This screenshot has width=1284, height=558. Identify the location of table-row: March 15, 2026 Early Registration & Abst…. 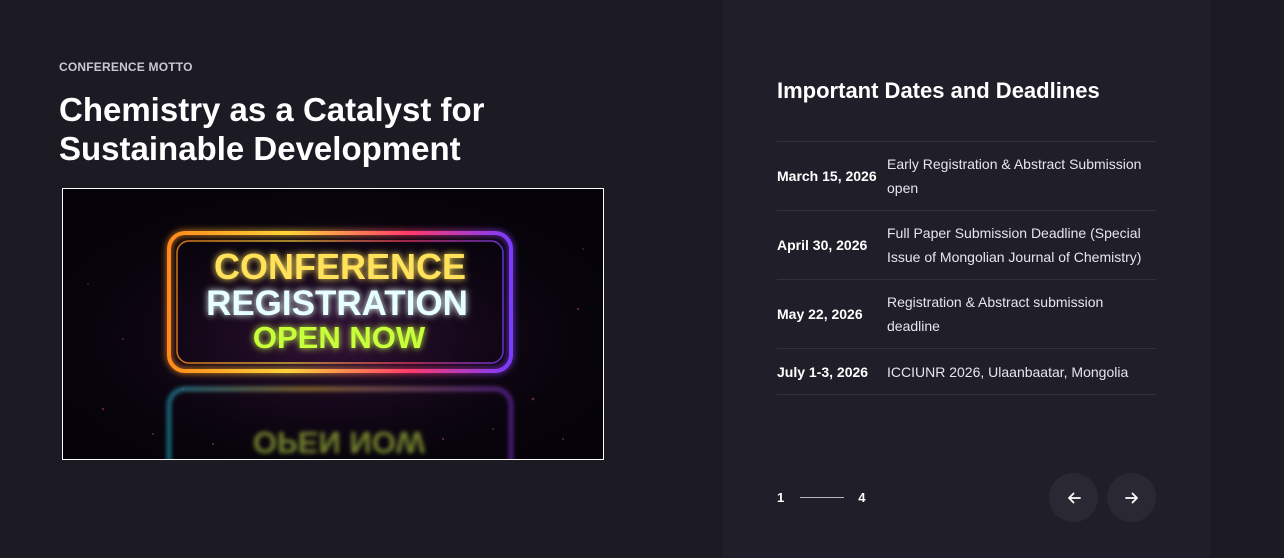
(966, 176).